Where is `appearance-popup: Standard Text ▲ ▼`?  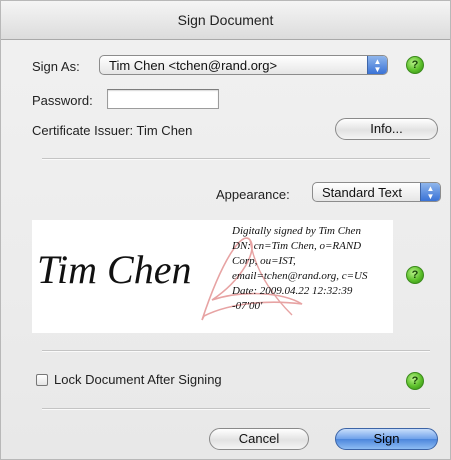 appearance-popup: Standard Text ▲ ▼ is located at coordinates (376, 192).